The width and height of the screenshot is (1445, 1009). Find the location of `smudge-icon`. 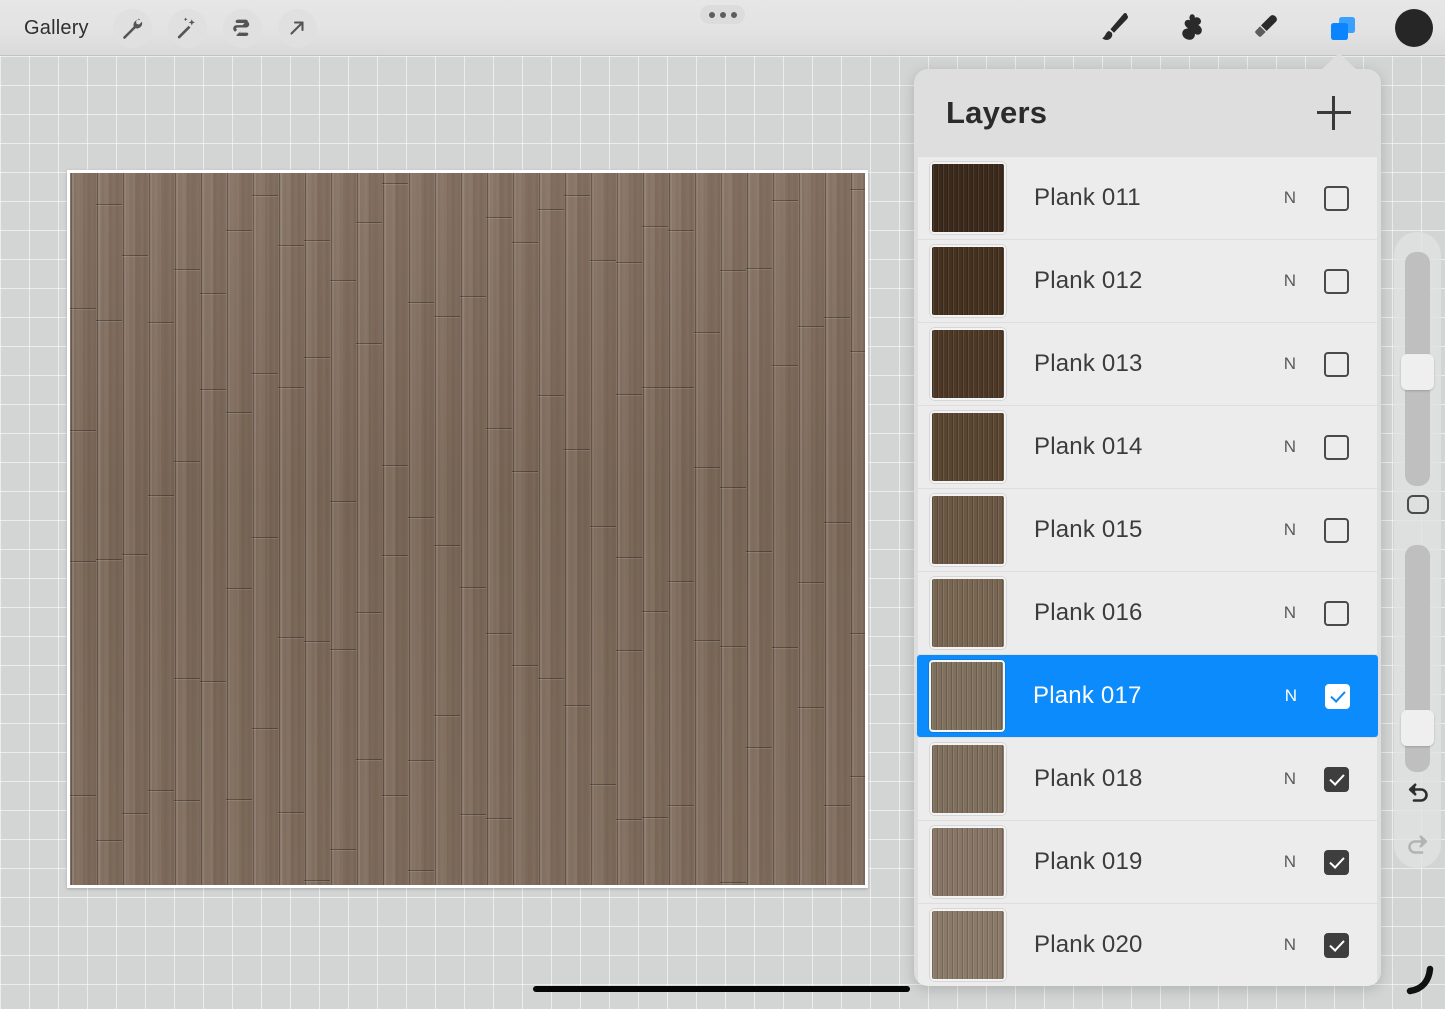

smudge-icon is located at coordinates (1190, 28).